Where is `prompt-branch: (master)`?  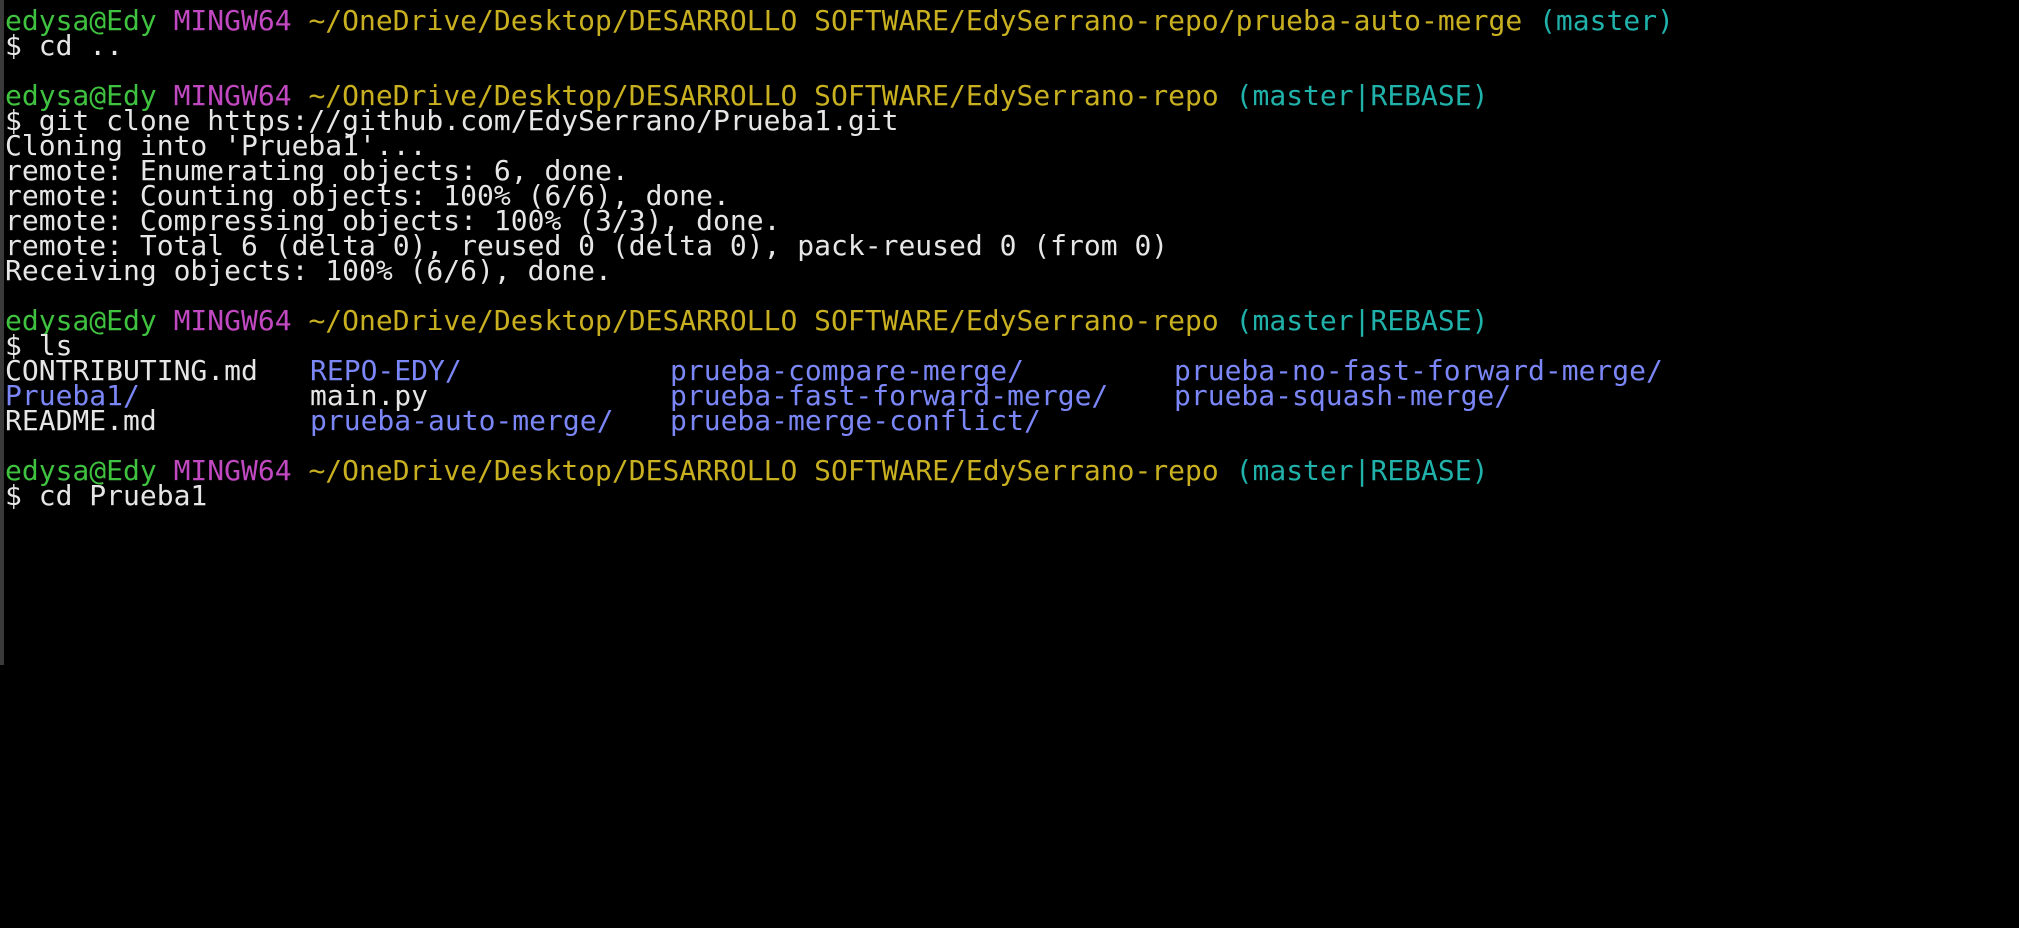 prompt-branch: (master) is located at coordinates (1606, 20).